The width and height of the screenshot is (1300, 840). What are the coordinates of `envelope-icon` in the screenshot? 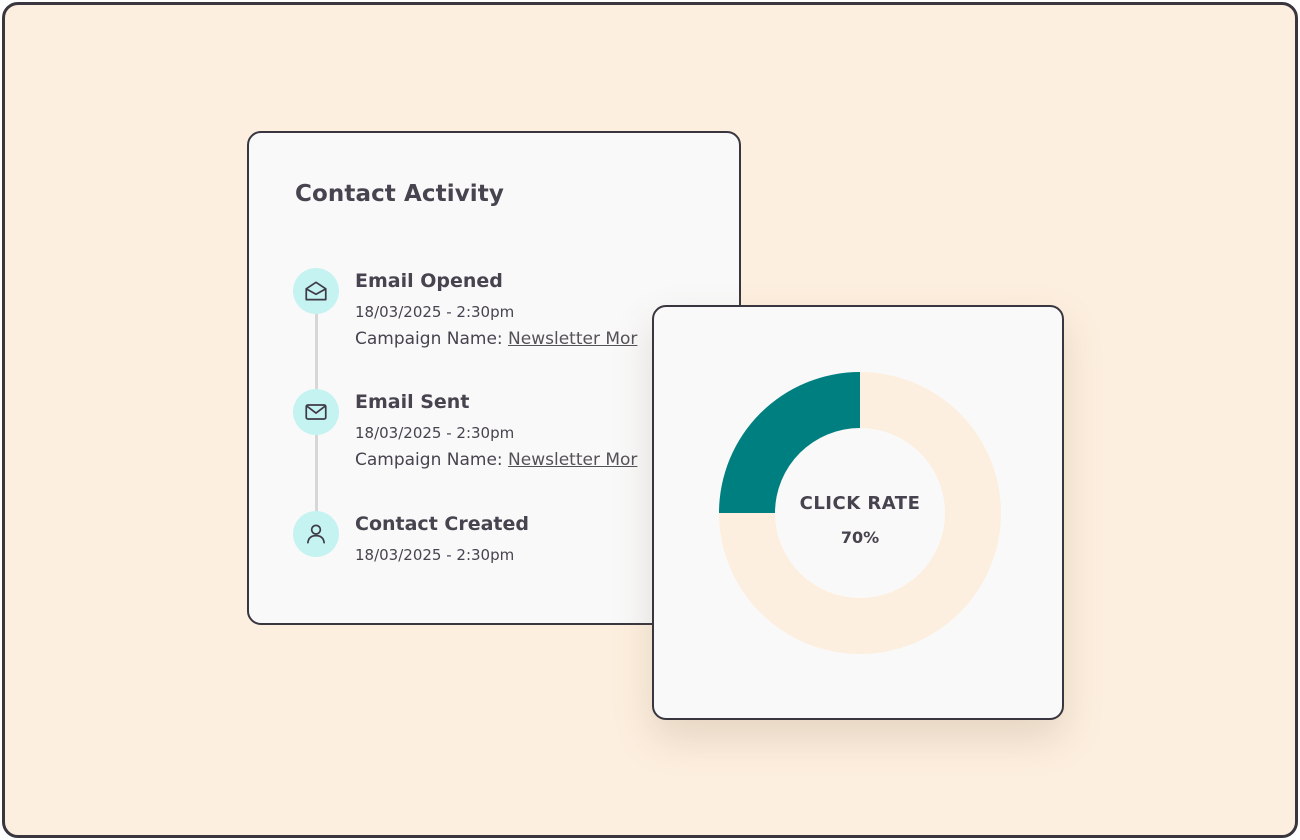 It's located at (316, 412).